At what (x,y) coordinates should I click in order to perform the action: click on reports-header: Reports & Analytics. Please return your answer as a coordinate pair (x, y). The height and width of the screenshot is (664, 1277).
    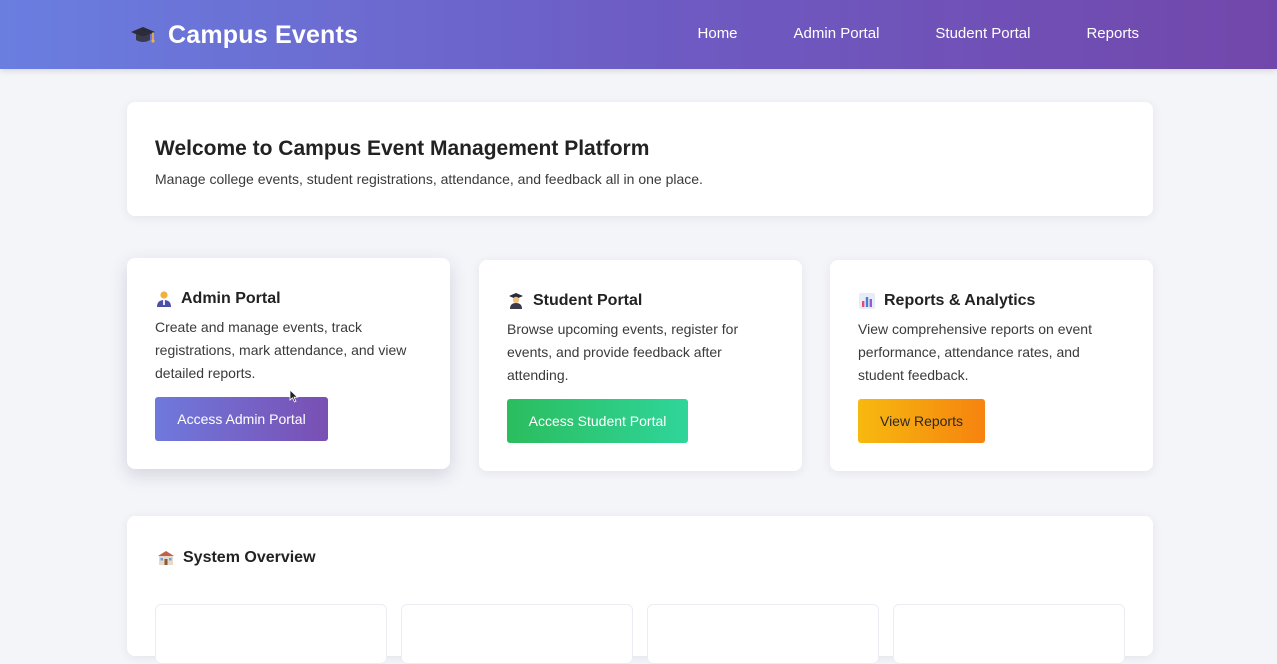
    Looking at the image, I should click on (946, 301).